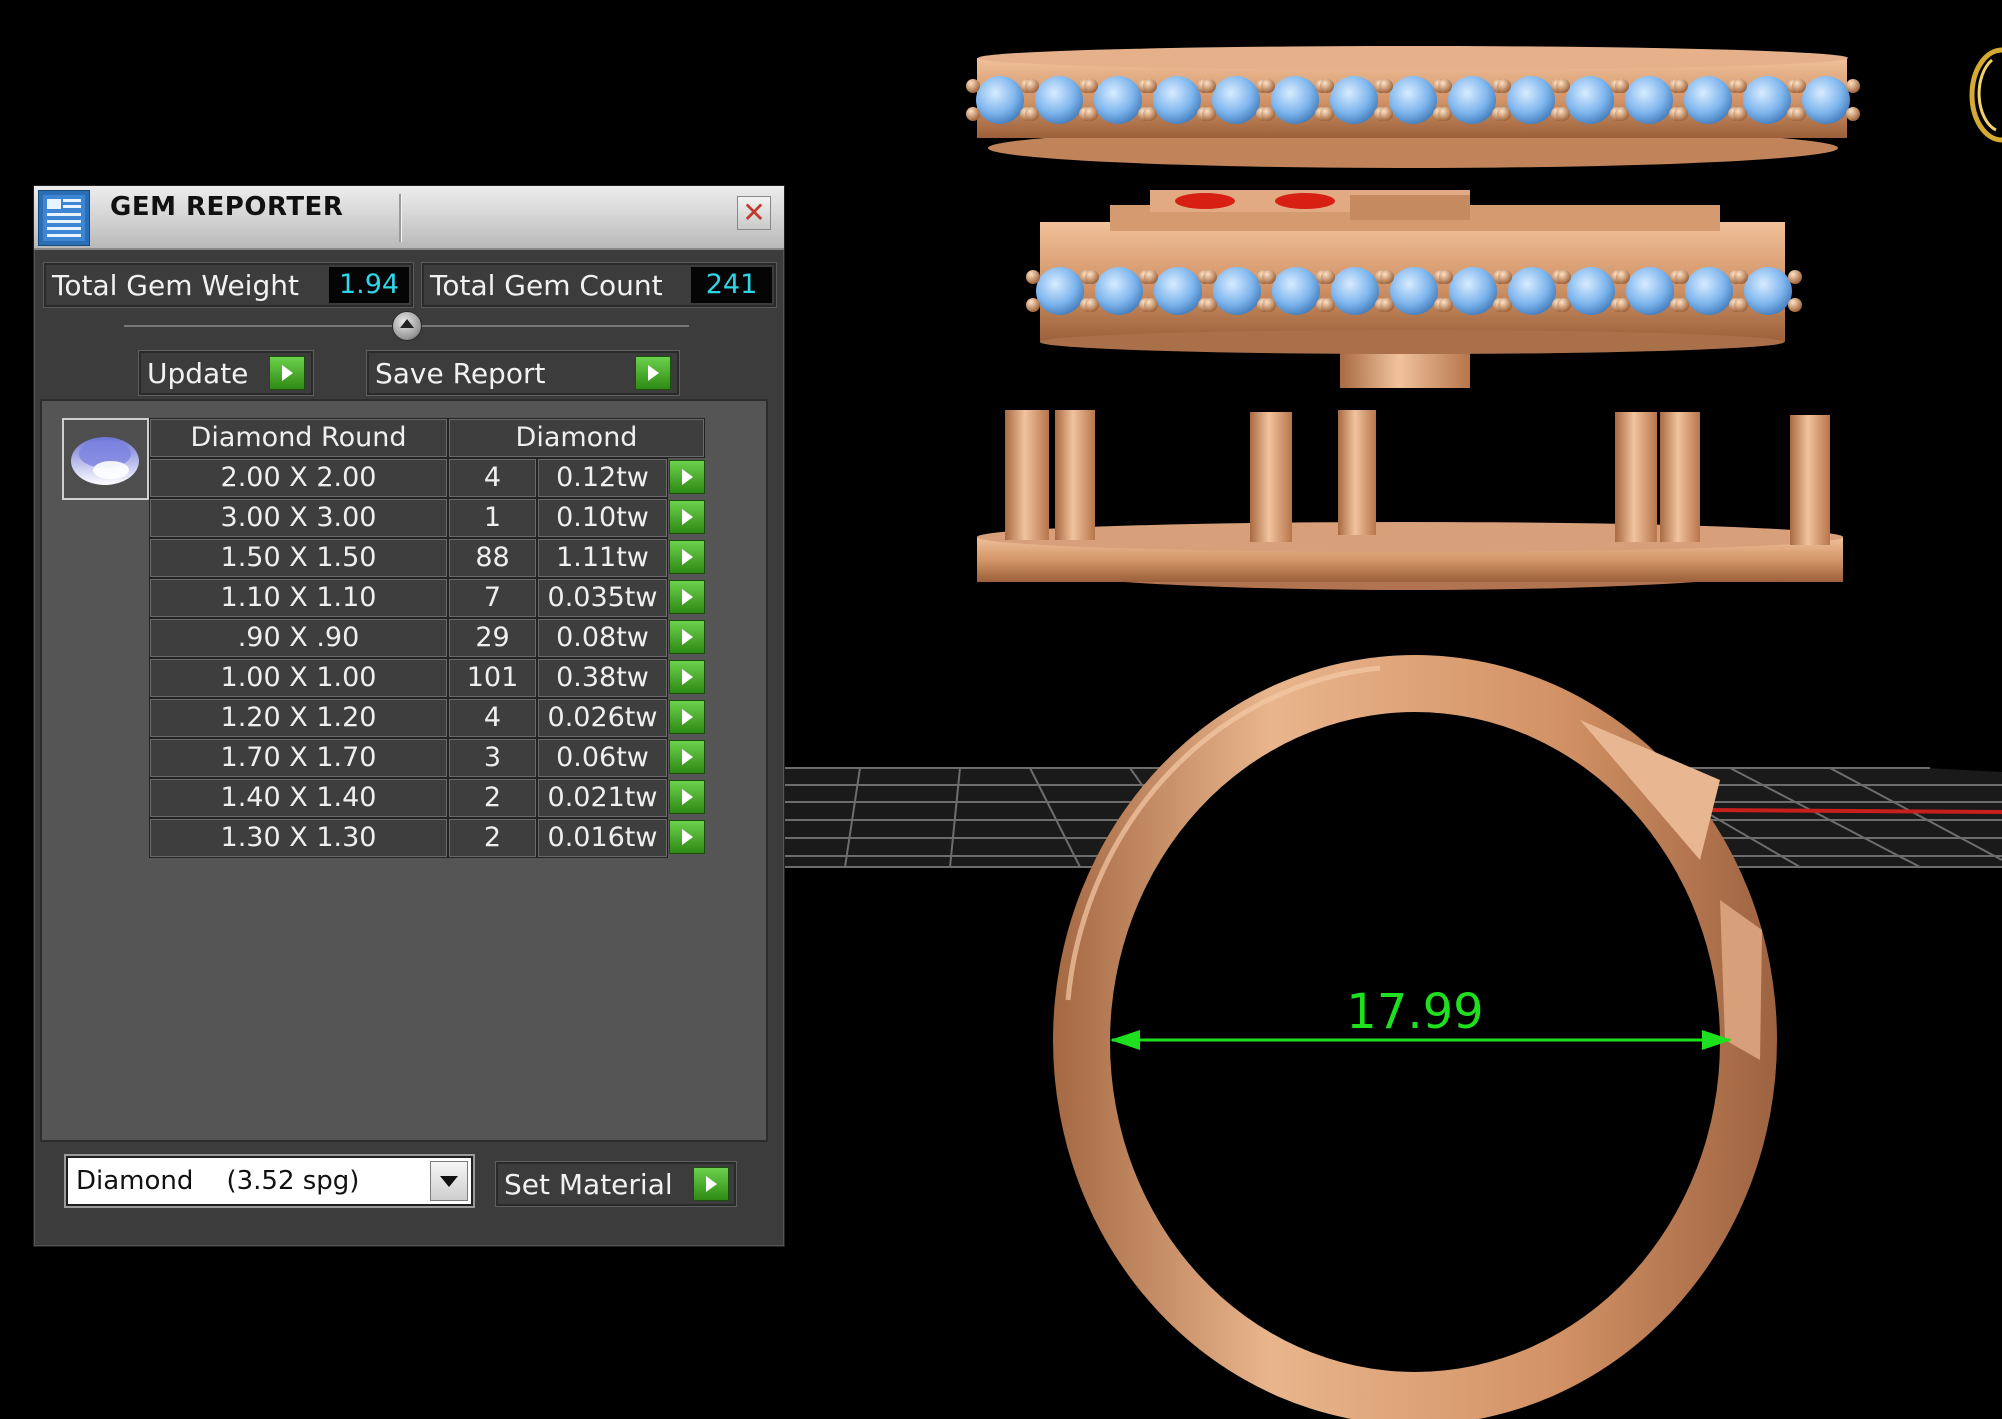 This screenshot has height=1419, width=2002. What do you see at coordinates (298, 598) in the screenshot?
I see `gem-size-cell: 1.10 X 1.10` at bounding box center [298, 598].